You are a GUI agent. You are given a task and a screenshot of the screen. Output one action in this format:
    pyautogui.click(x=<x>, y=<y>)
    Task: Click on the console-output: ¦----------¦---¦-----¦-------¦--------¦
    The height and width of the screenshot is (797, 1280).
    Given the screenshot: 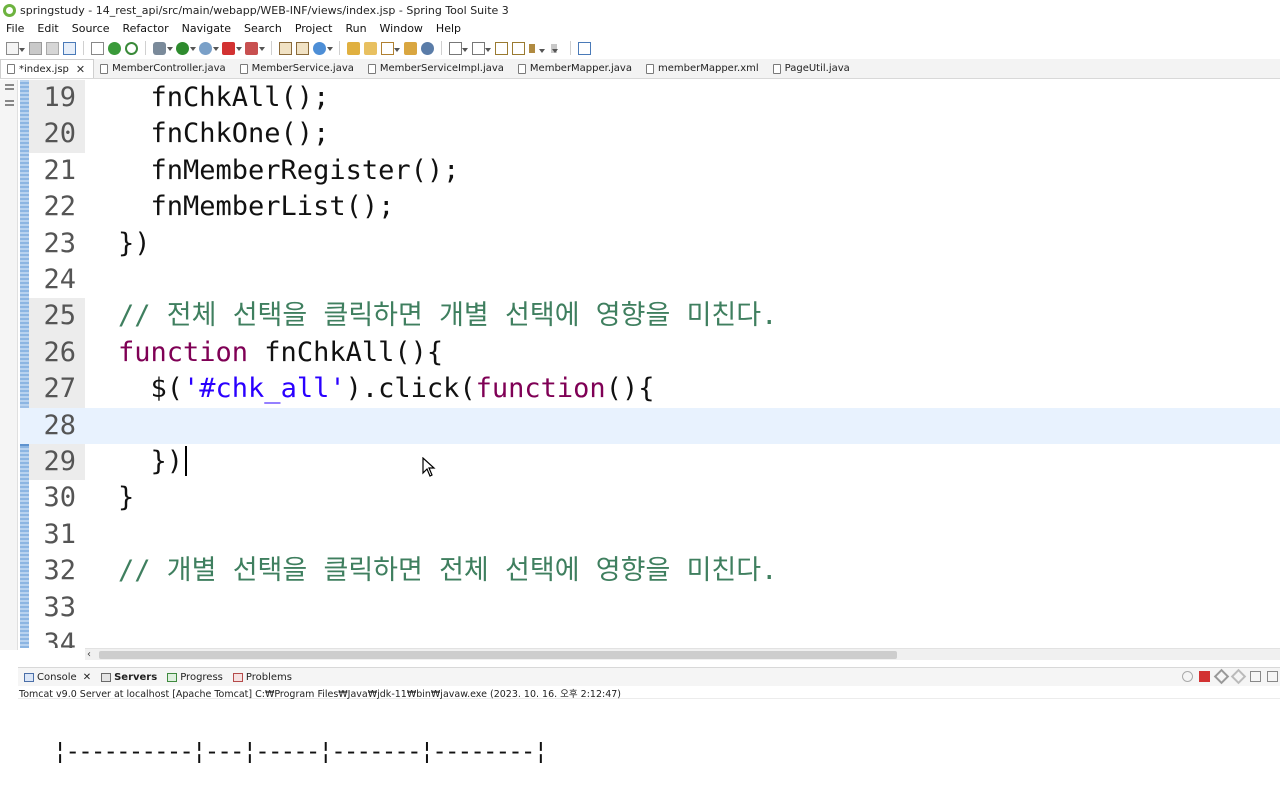 What is the action you would take?
    pyautogui.click(x=286, y=734)
    